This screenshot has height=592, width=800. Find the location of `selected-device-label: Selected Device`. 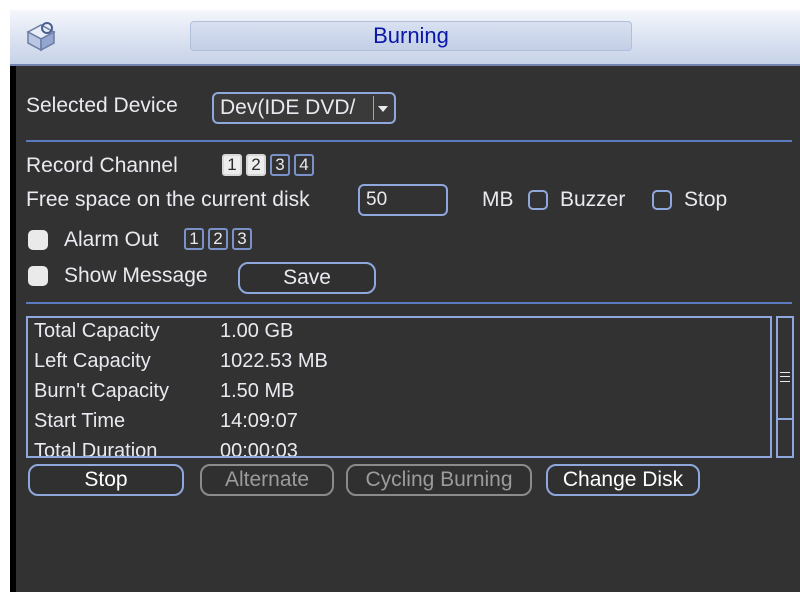

selected-device-label: Selected Device is located at coordinates (102, 105).